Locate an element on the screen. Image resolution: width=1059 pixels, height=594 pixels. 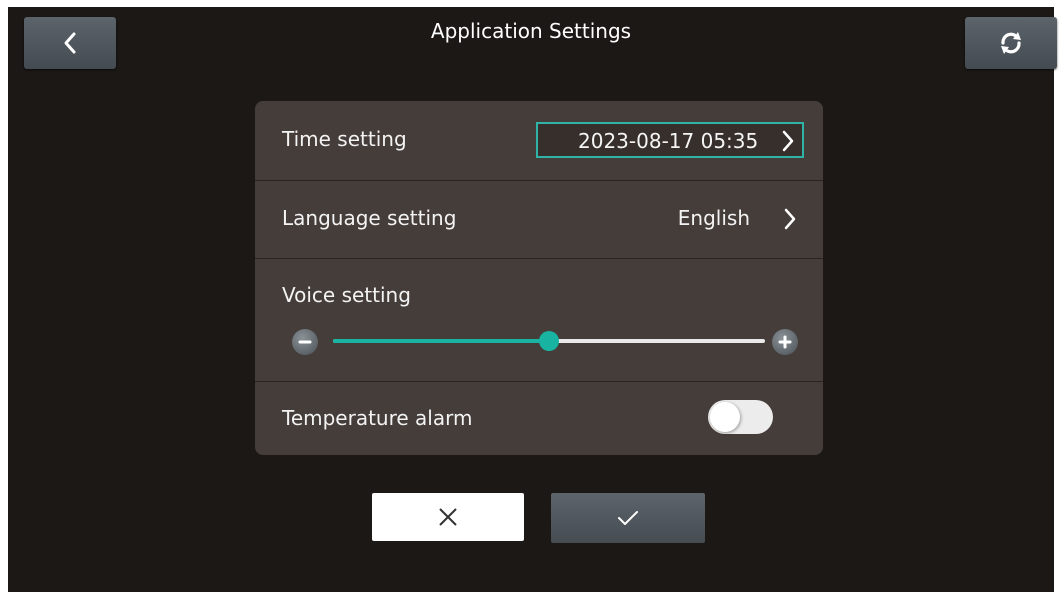
refresh-button is located at coordinates (1011, 43).